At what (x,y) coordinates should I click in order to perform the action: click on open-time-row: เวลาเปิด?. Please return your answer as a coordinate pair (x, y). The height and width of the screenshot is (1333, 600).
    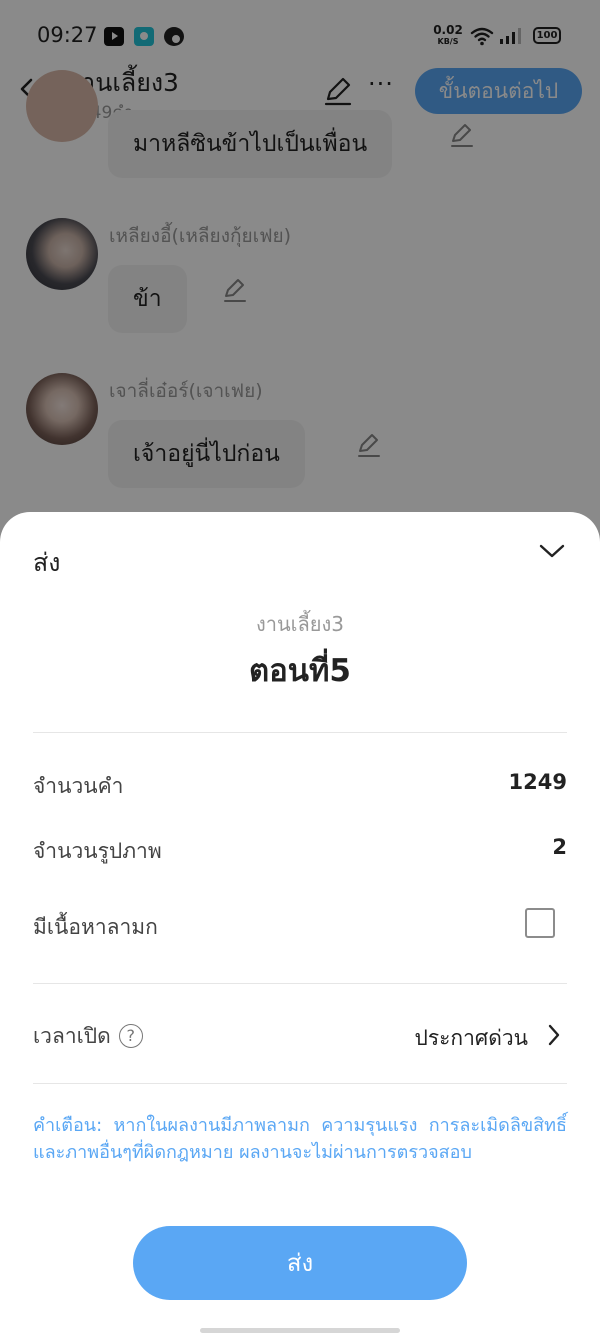
    Looking at the image, I should click on (88, 1036).